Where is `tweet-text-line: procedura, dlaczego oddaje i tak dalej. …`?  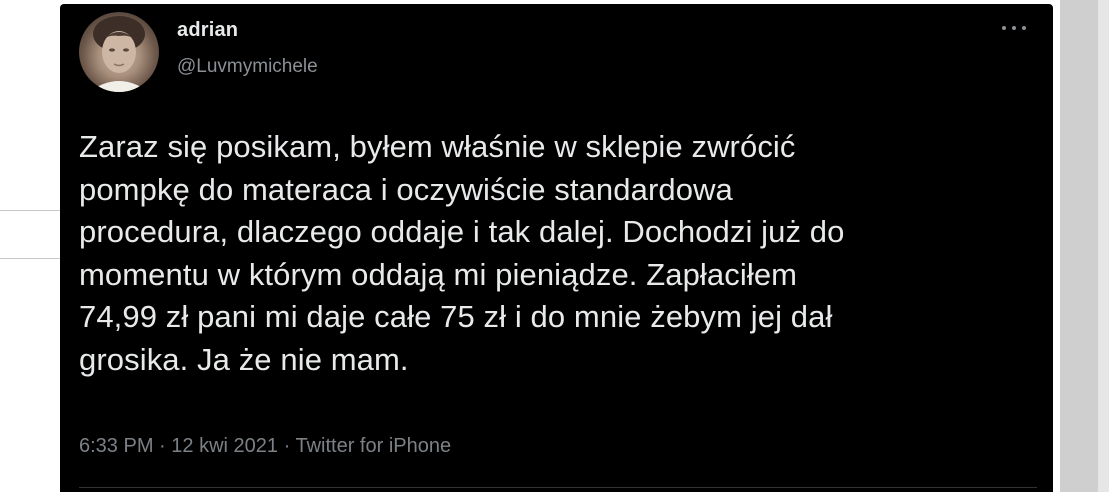 tweet-text-line: procedura, dlaczego oddaje i tak dalej. … is located at coordinates (462, 231).